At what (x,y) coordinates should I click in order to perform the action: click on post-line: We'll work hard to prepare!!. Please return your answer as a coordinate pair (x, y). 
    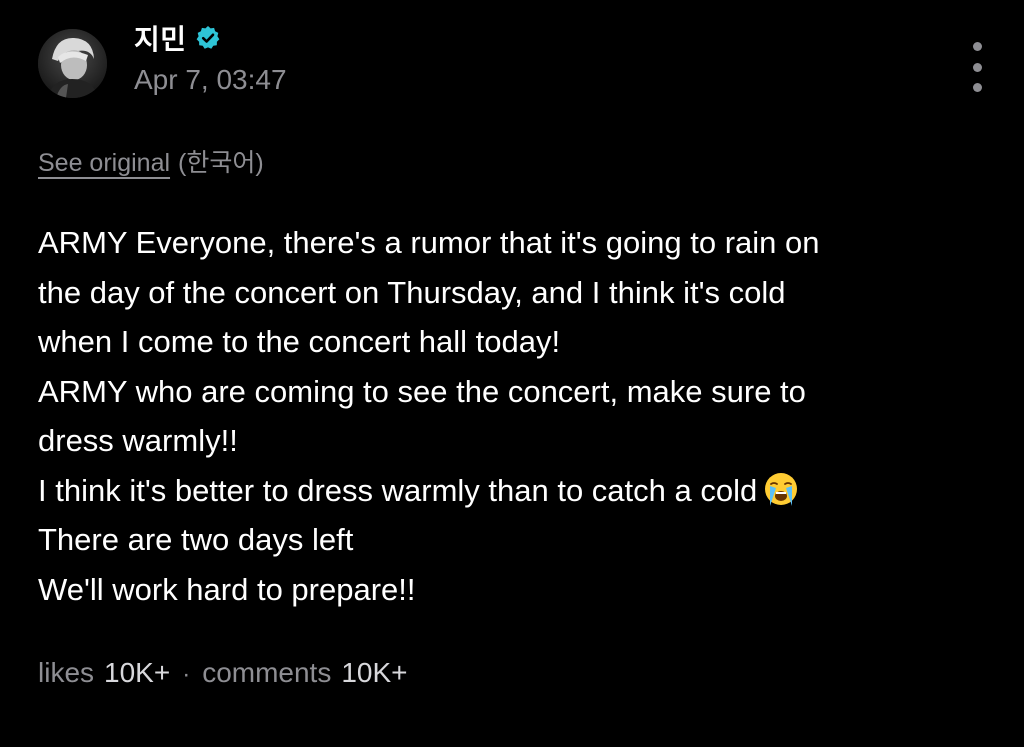
    Looking at the image, I should click on (227, 589).